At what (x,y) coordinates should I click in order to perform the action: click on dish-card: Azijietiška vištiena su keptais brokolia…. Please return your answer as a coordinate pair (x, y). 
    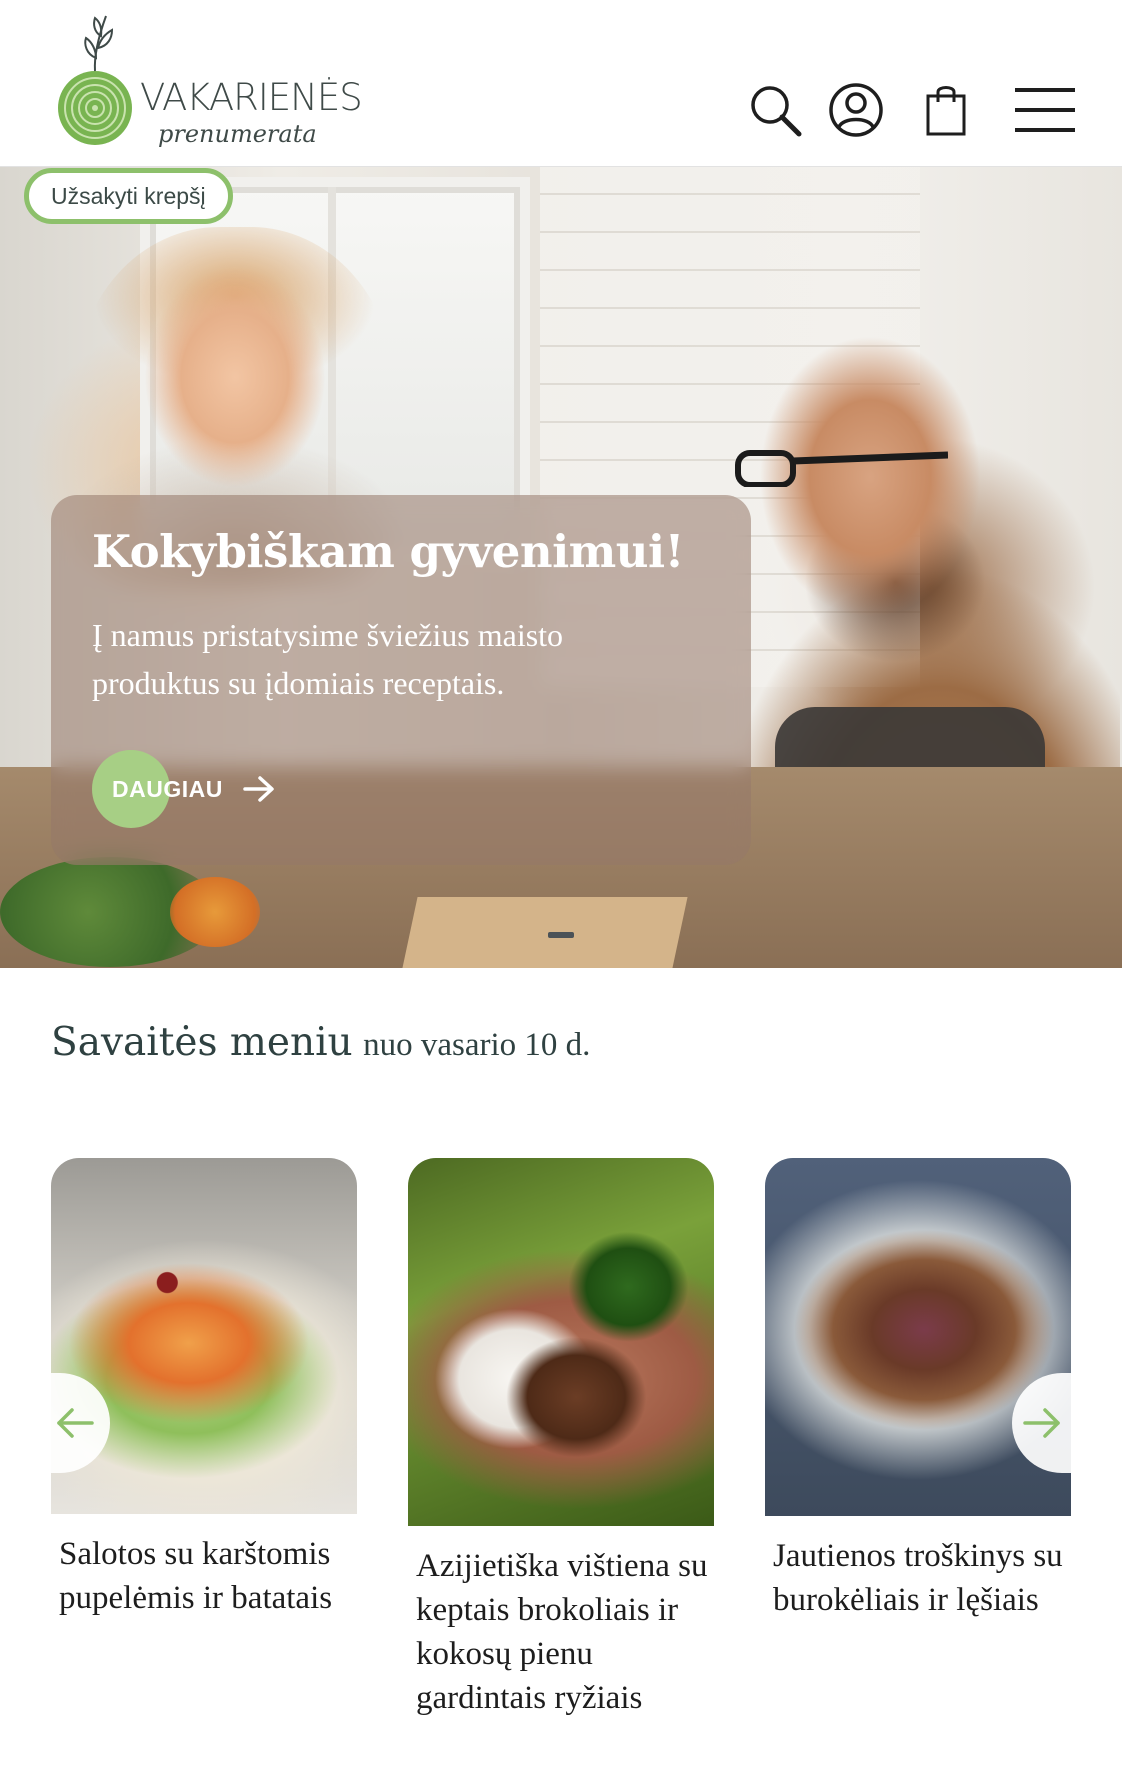
    Looking at the image, I should click on (561, 1439).